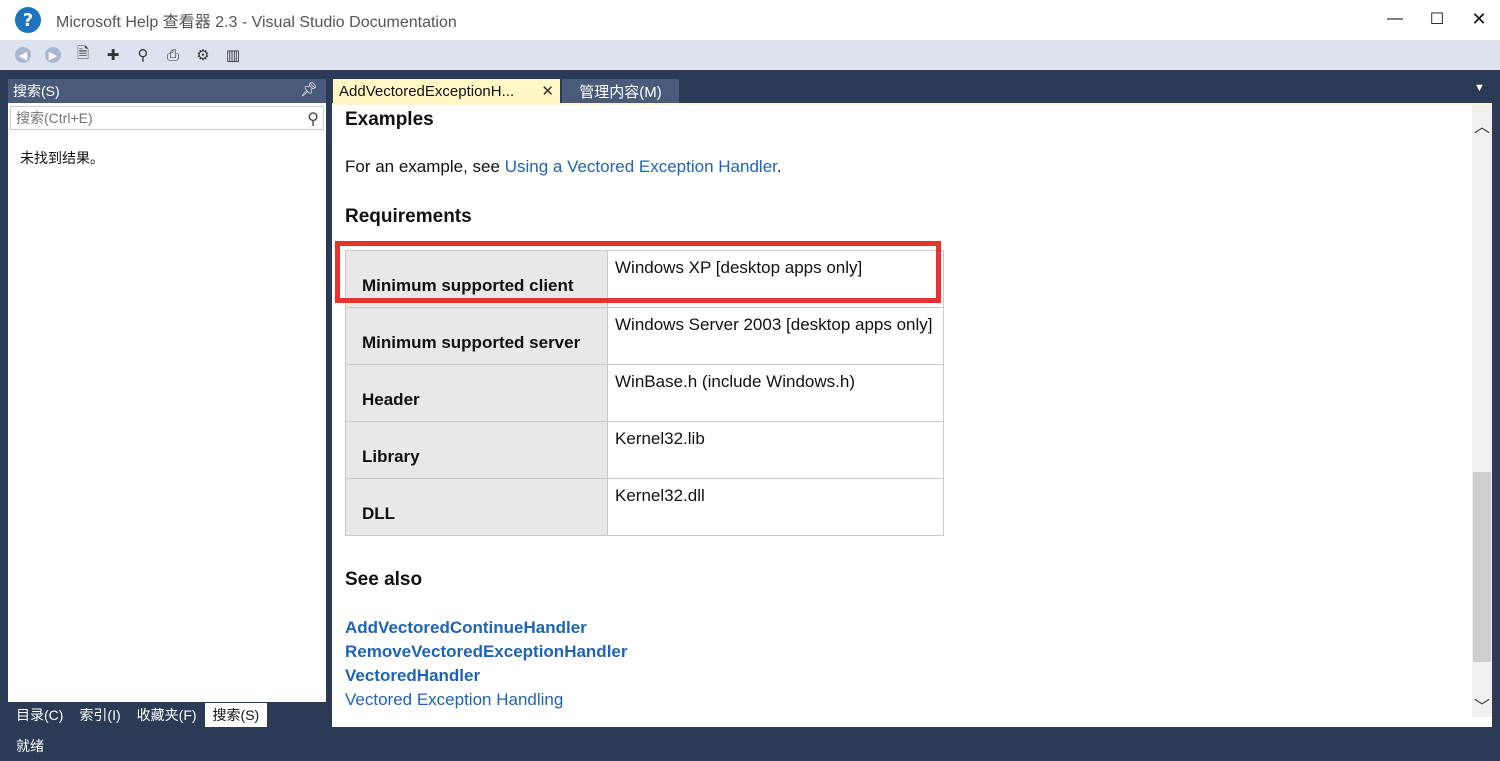 Image resolution: width=1500 pixels, height=761 pixels. What do you see at coordinates (486, 651) in the screenshot?
I see `see-also-link: RemoveVectoredExceptionHandler` at bounding box center [486, 651].